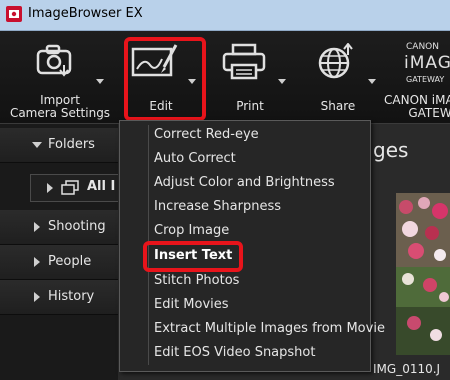 The height and width of the screenshot is (380, 450). Describe the element at coordinates (193, 256) in the screenshot. I see `insert-text-highlight-box` at that location.